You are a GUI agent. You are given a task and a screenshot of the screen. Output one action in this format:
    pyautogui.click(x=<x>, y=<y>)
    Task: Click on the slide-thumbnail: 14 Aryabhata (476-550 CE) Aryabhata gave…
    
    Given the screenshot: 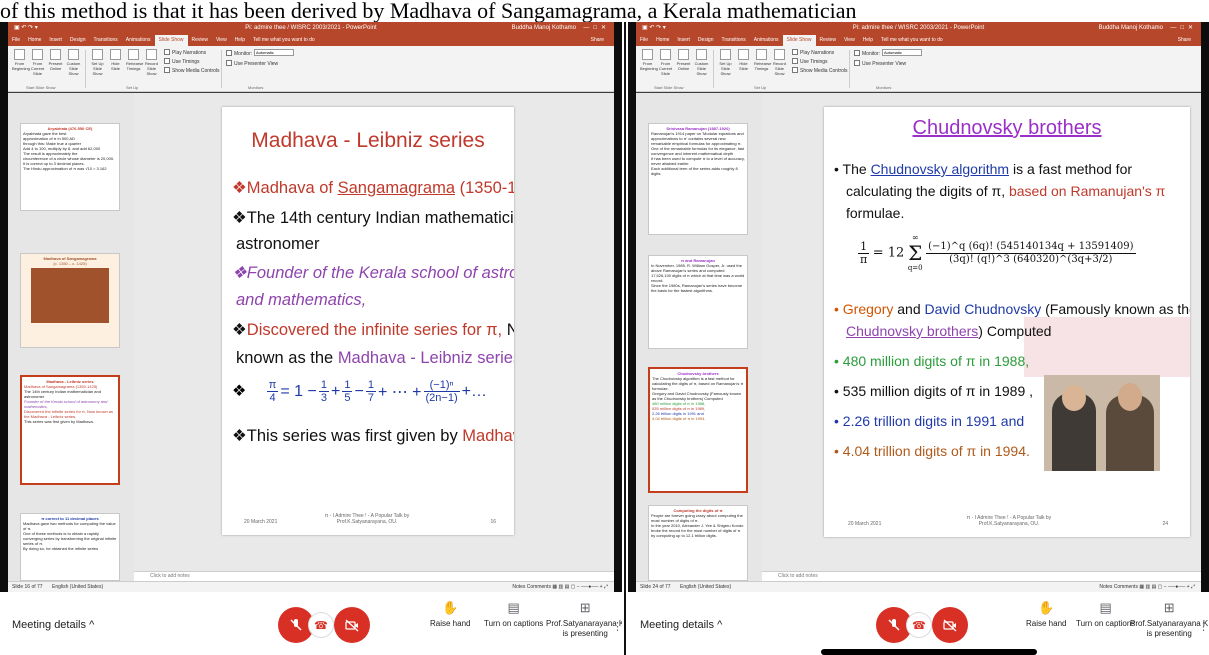 What is the action you would take?
    pyautogui.click(x=70, y=167)
    